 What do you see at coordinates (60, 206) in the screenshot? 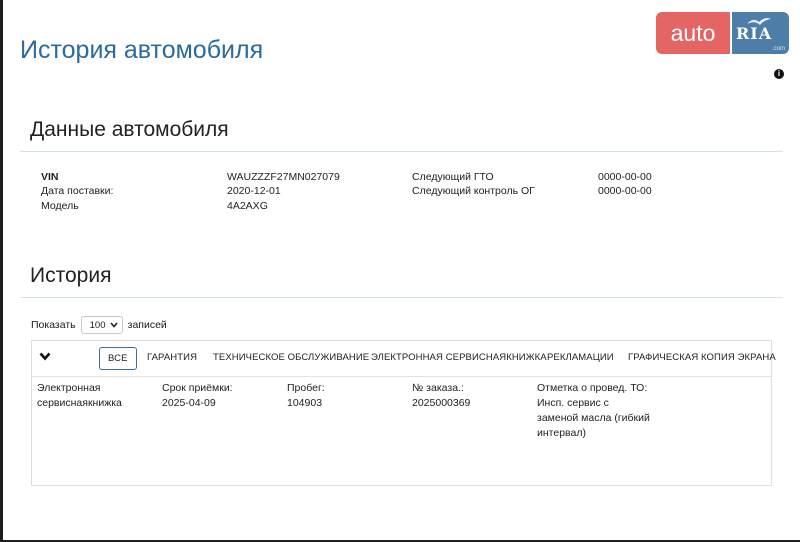
I see `model-label: Модель` at bounding box center [60, 206].